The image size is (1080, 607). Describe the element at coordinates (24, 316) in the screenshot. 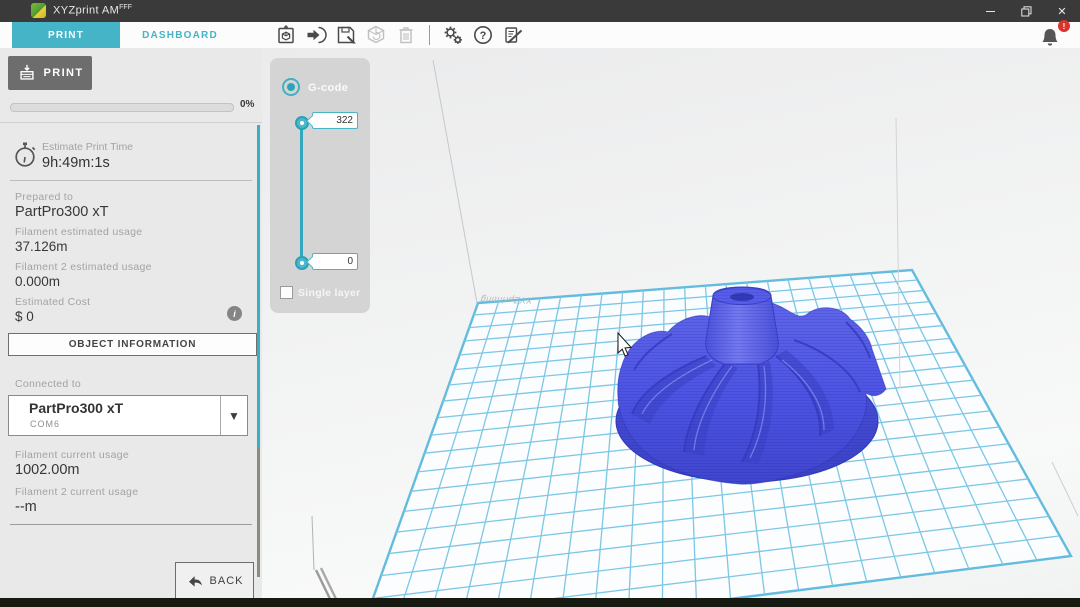

I see `estimated-cost-value: $ 0` at that location.